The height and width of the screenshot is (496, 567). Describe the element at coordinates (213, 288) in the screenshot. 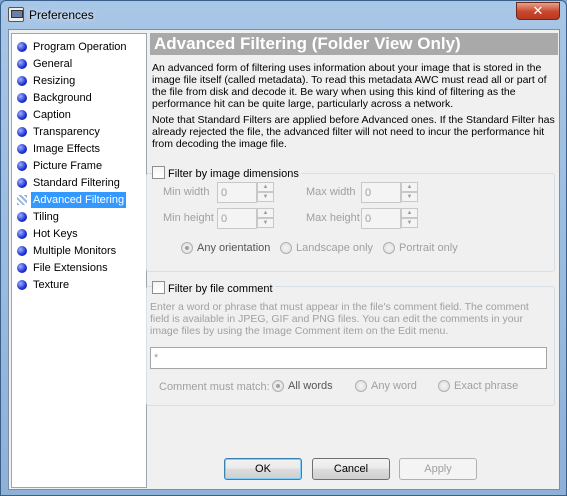

I see `comment-filter-checkbox: Filter by file comment` at that location.